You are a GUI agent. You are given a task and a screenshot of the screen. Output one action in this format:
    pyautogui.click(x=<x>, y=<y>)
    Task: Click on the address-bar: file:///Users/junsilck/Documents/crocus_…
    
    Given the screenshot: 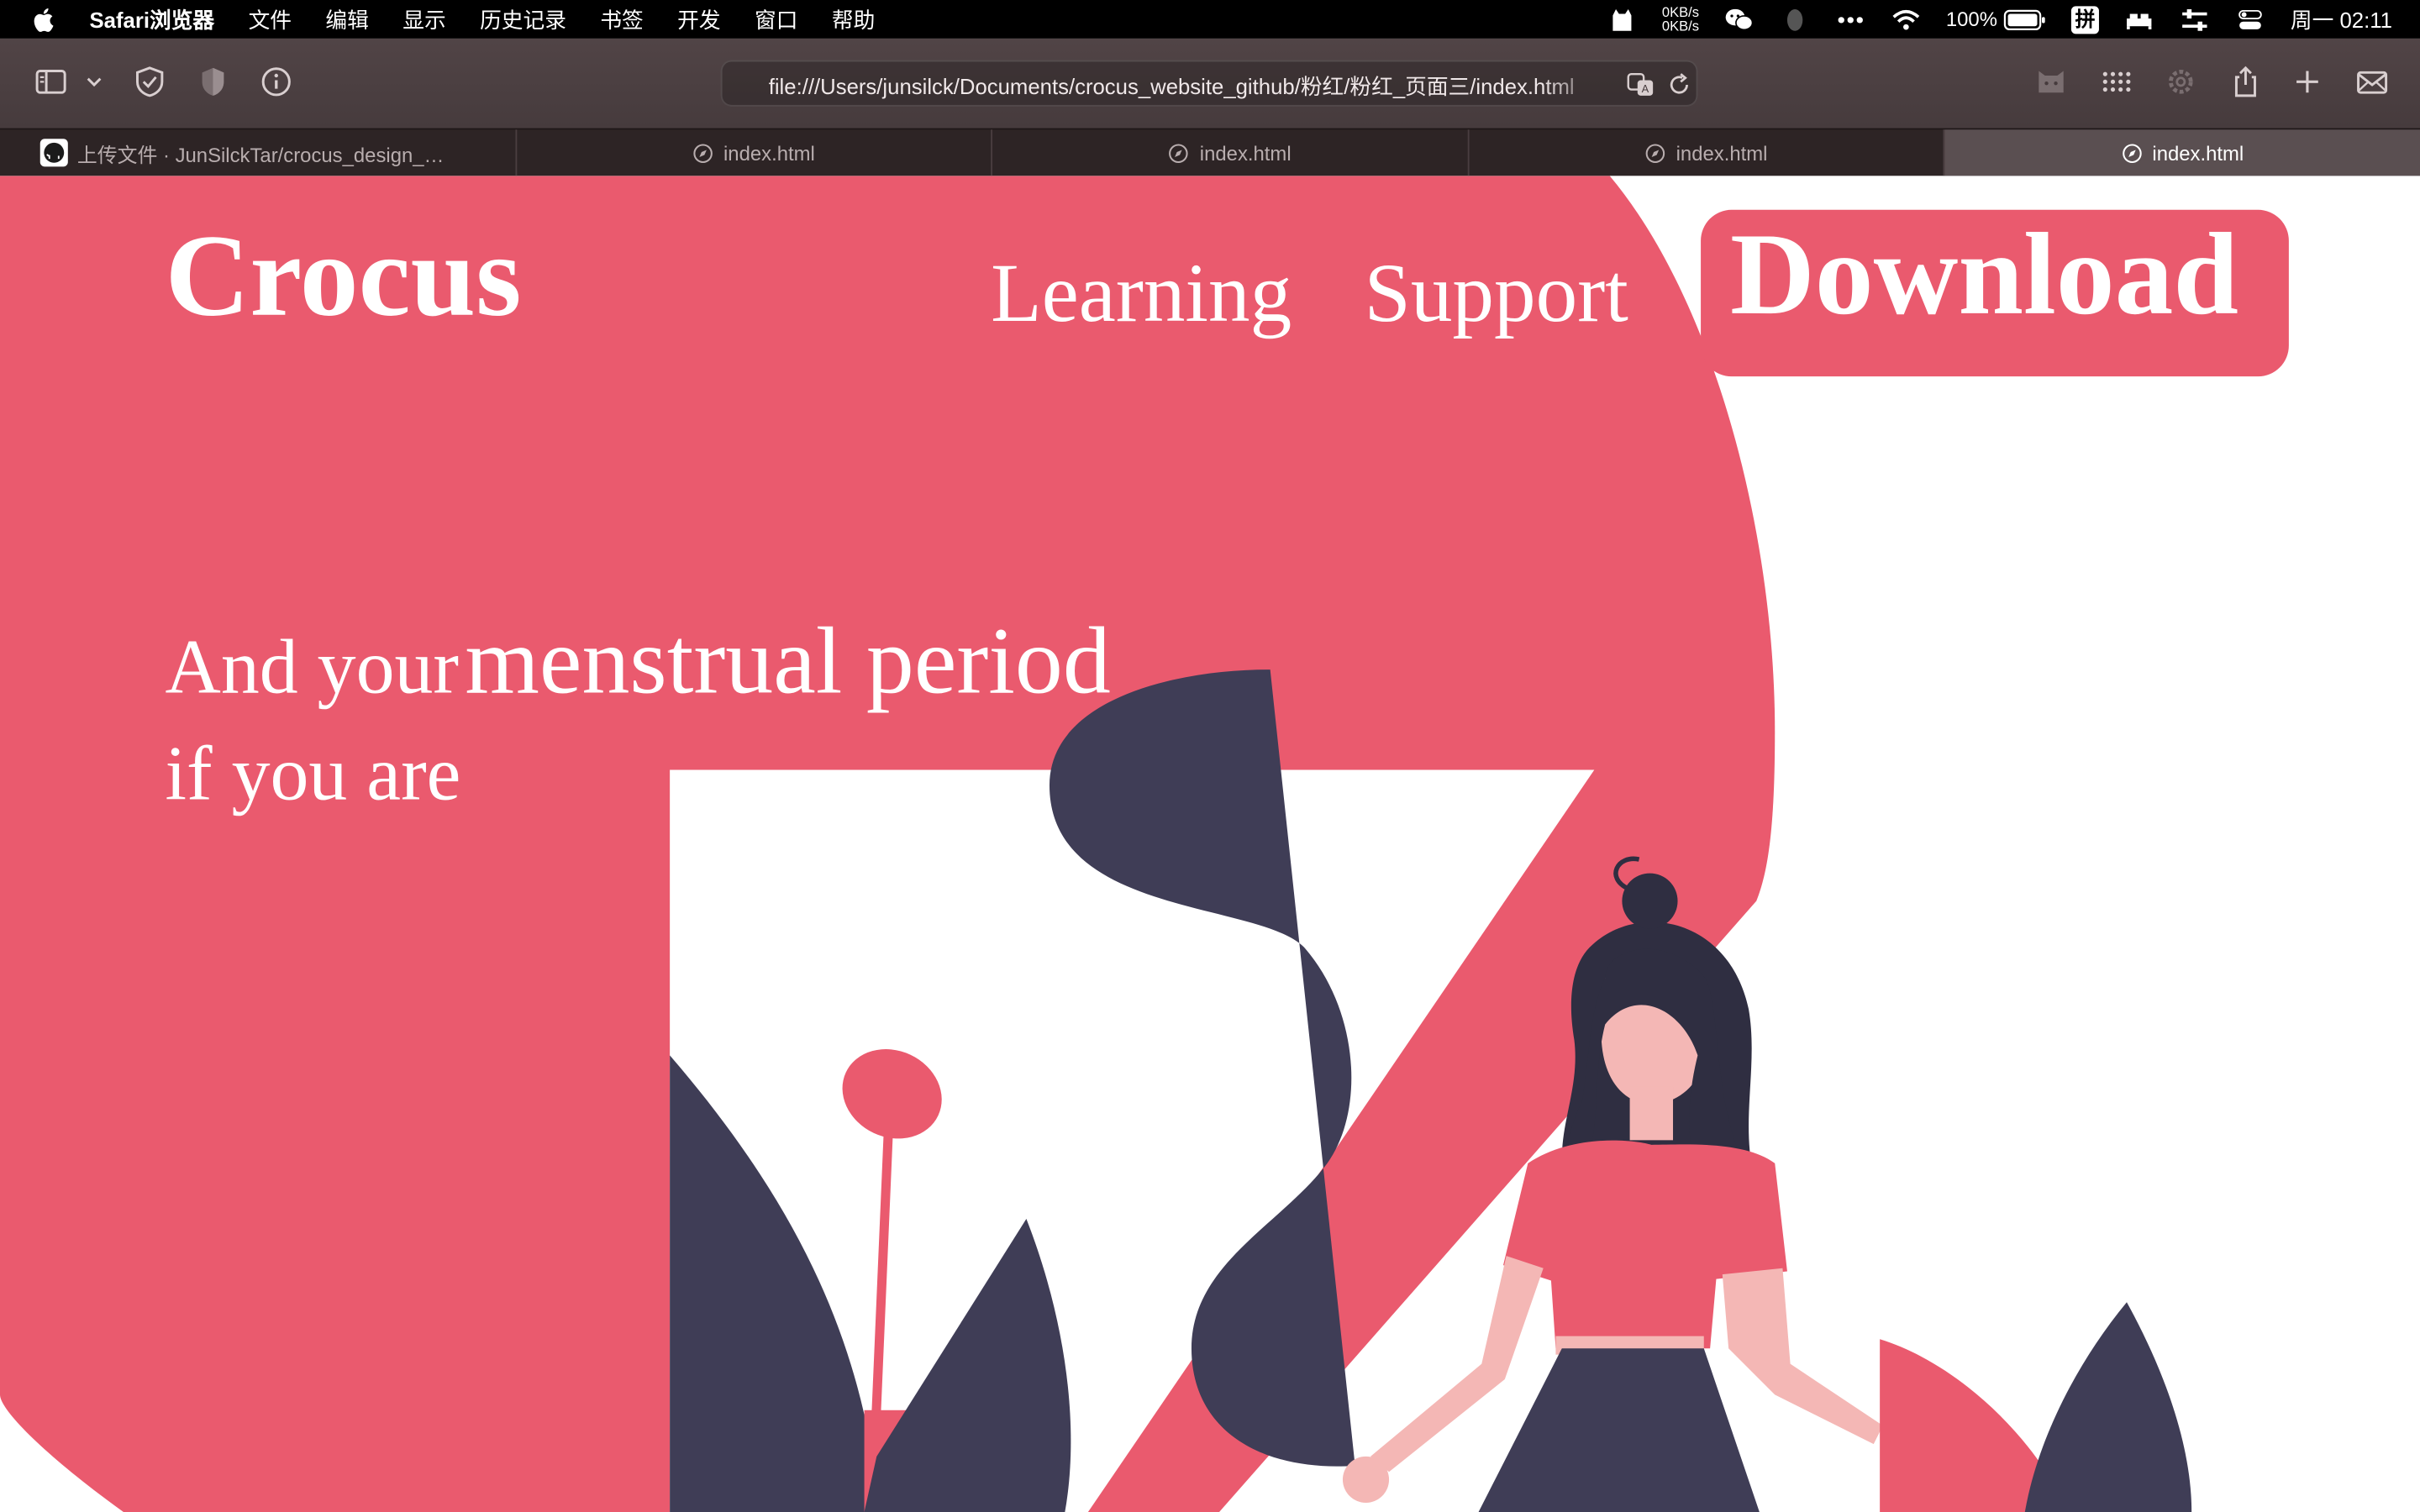 What is the action you would take?
    pyautogui.click(x=1209, y=83)
    